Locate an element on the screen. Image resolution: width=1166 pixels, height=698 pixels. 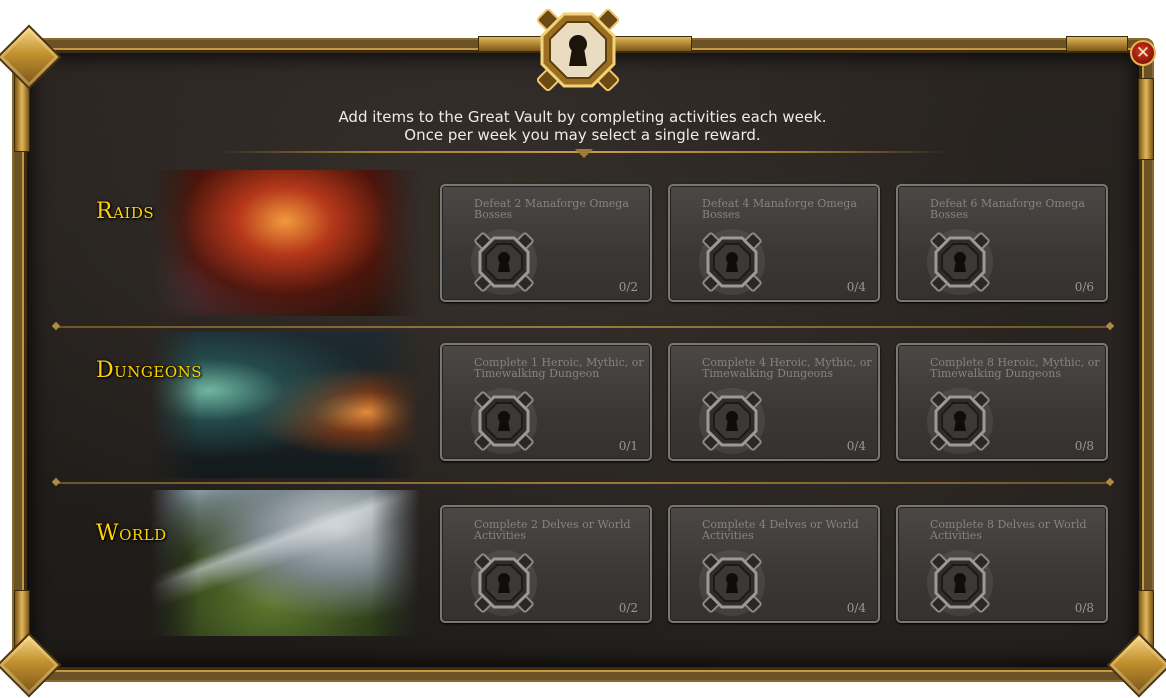
category-title-dungeons: Dungeons is located at coordinates (149, 370).